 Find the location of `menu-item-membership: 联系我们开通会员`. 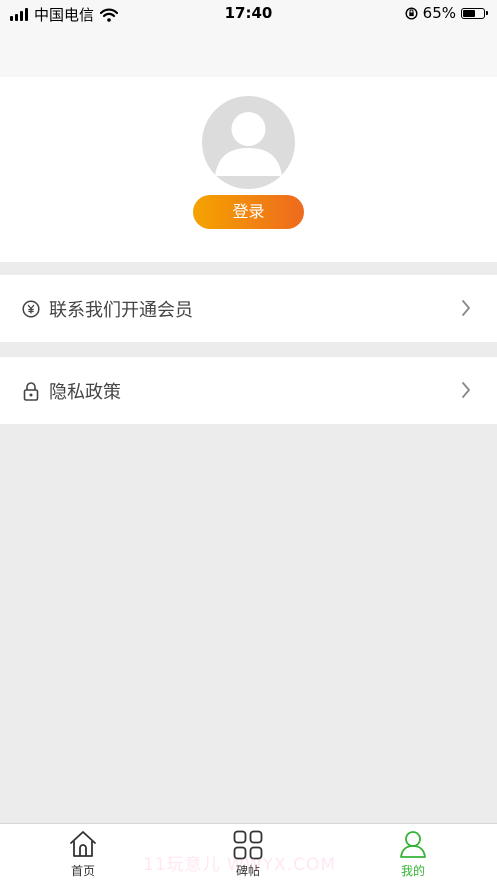

menu-item-membership: 联系我们开通会员 is located at coordinates (248, 308).